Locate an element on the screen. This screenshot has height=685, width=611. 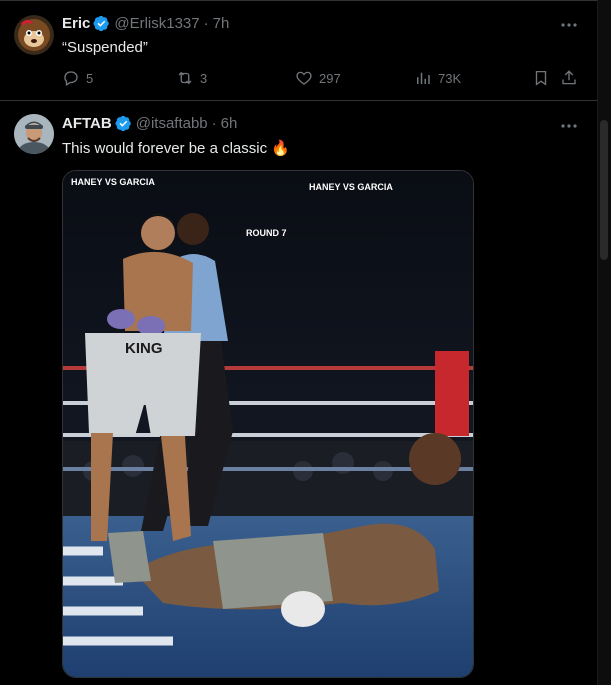
repost-icon is located at coordinates (185, 78).